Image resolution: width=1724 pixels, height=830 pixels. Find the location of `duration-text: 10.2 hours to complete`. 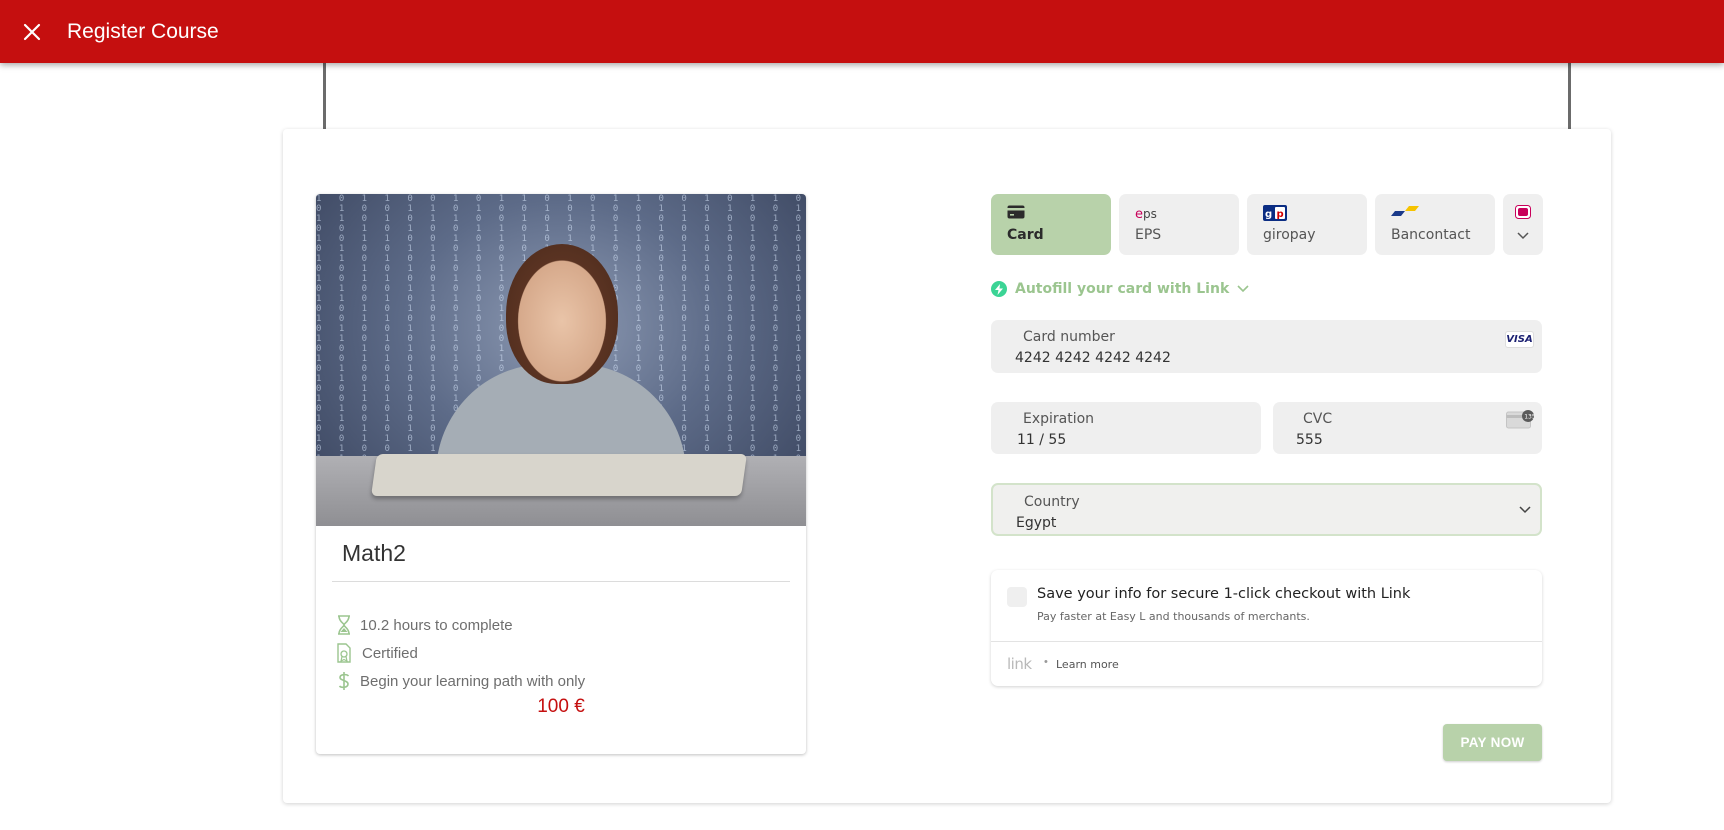

duration-text: 10.2 hours to complete is located at coordinates (436, 625).